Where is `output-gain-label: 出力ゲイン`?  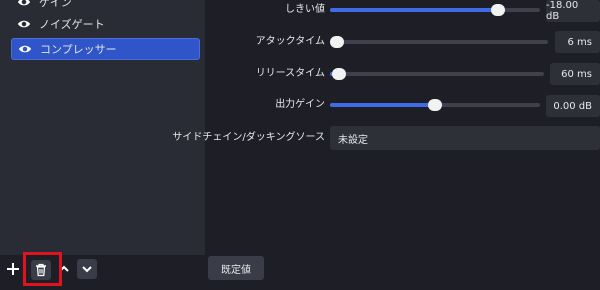 output-gain-label: 出力ゲイン is located at coordinates (300, 104).